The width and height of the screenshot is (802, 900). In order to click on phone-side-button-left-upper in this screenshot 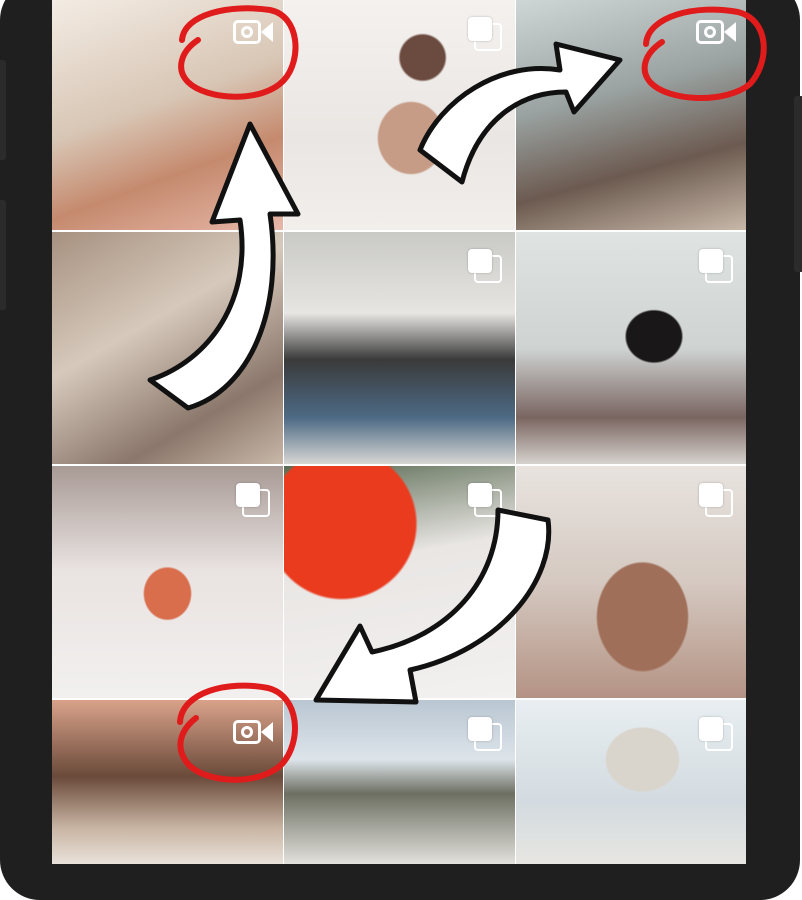, I will do `click(3, 110)`.